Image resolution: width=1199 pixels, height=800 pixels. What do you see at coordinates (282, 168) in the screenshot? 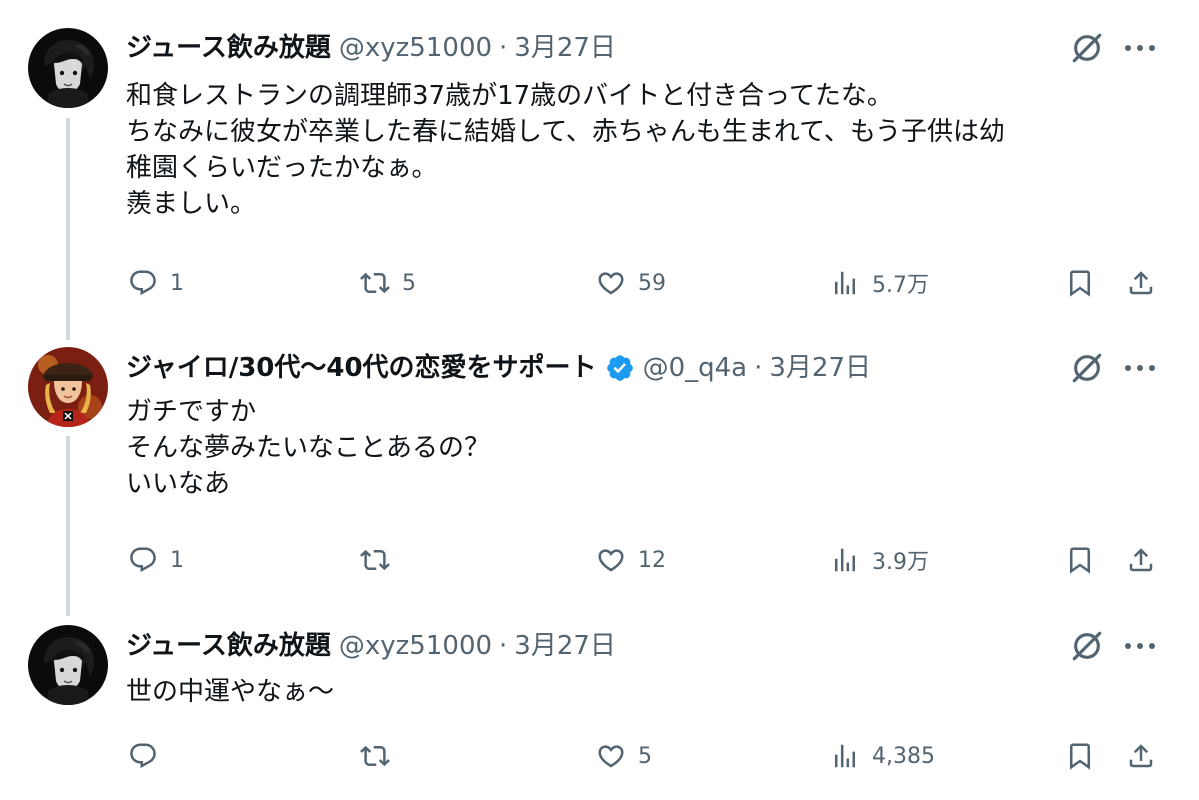
I see `text-line: 稚園くらいだったかなぁ。` at bounding box center [282, 168].